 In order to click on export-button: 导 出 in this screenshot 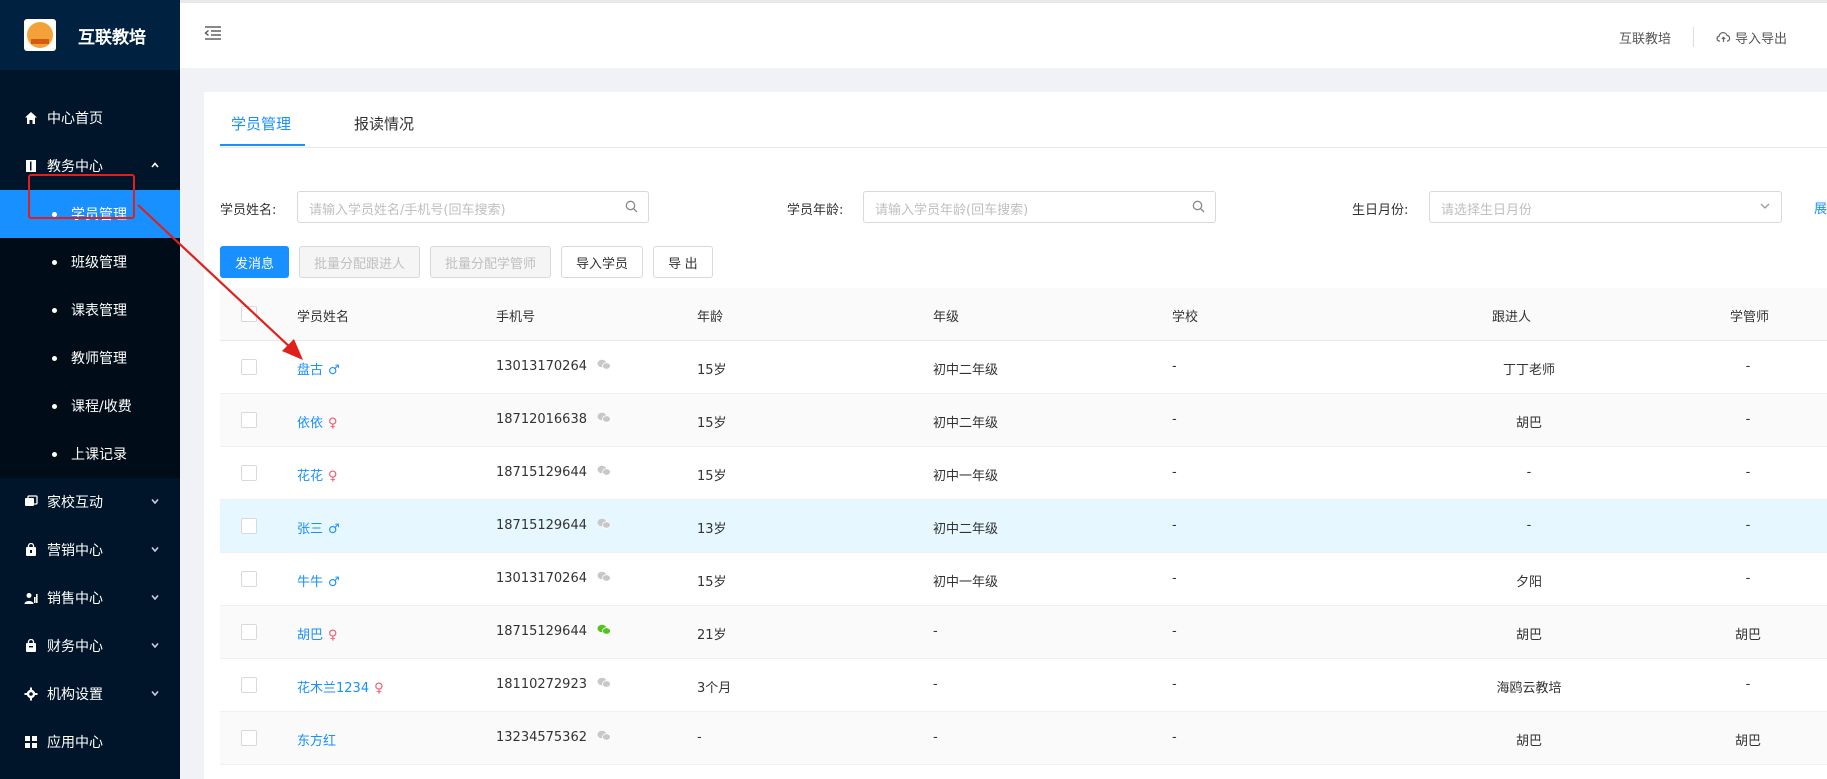, I will do `click(683, 262)`.